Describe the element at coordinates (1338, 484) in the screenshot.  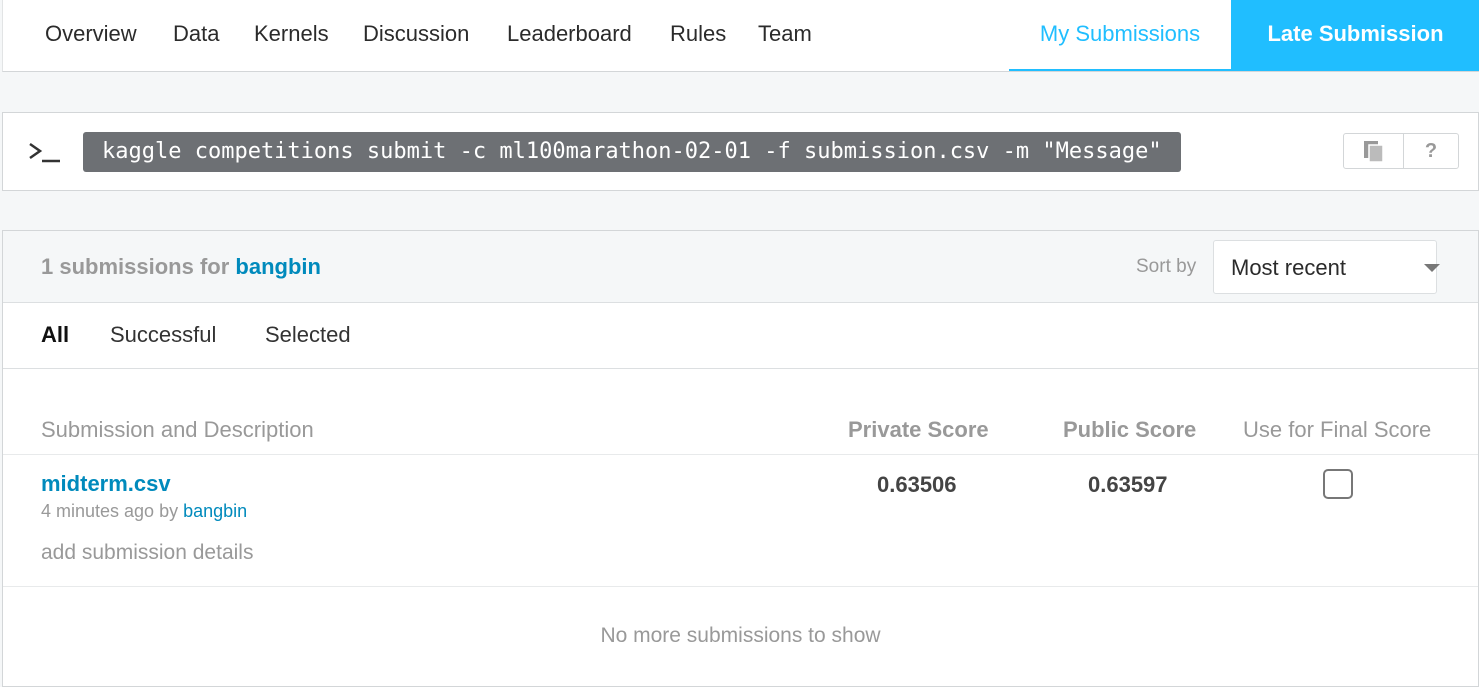
I see `use-for-final-score-checkbox` at that location.